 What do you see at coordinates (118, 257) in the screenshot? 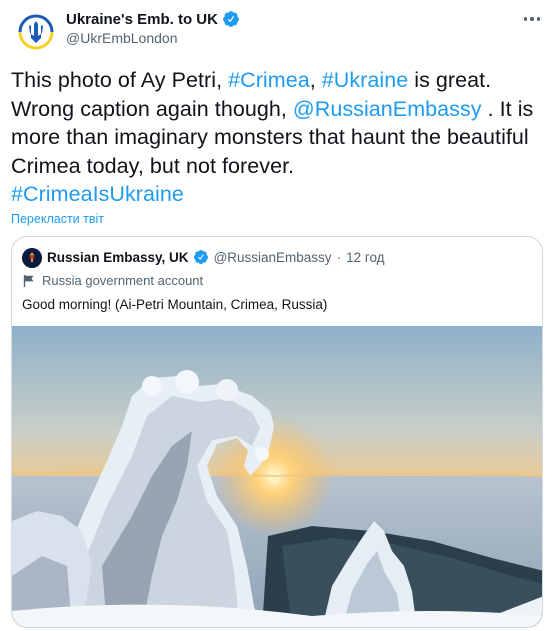
I see `quoted-display-name: Russian Embassy, UK` at bounding box center [118, 257].